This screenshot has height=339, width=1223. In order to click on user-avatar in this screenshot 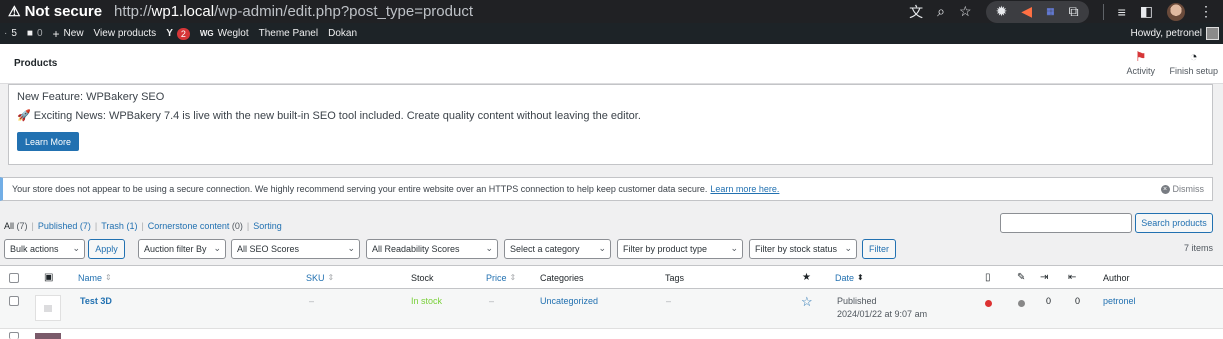, I will do `click(1212, 33)`.